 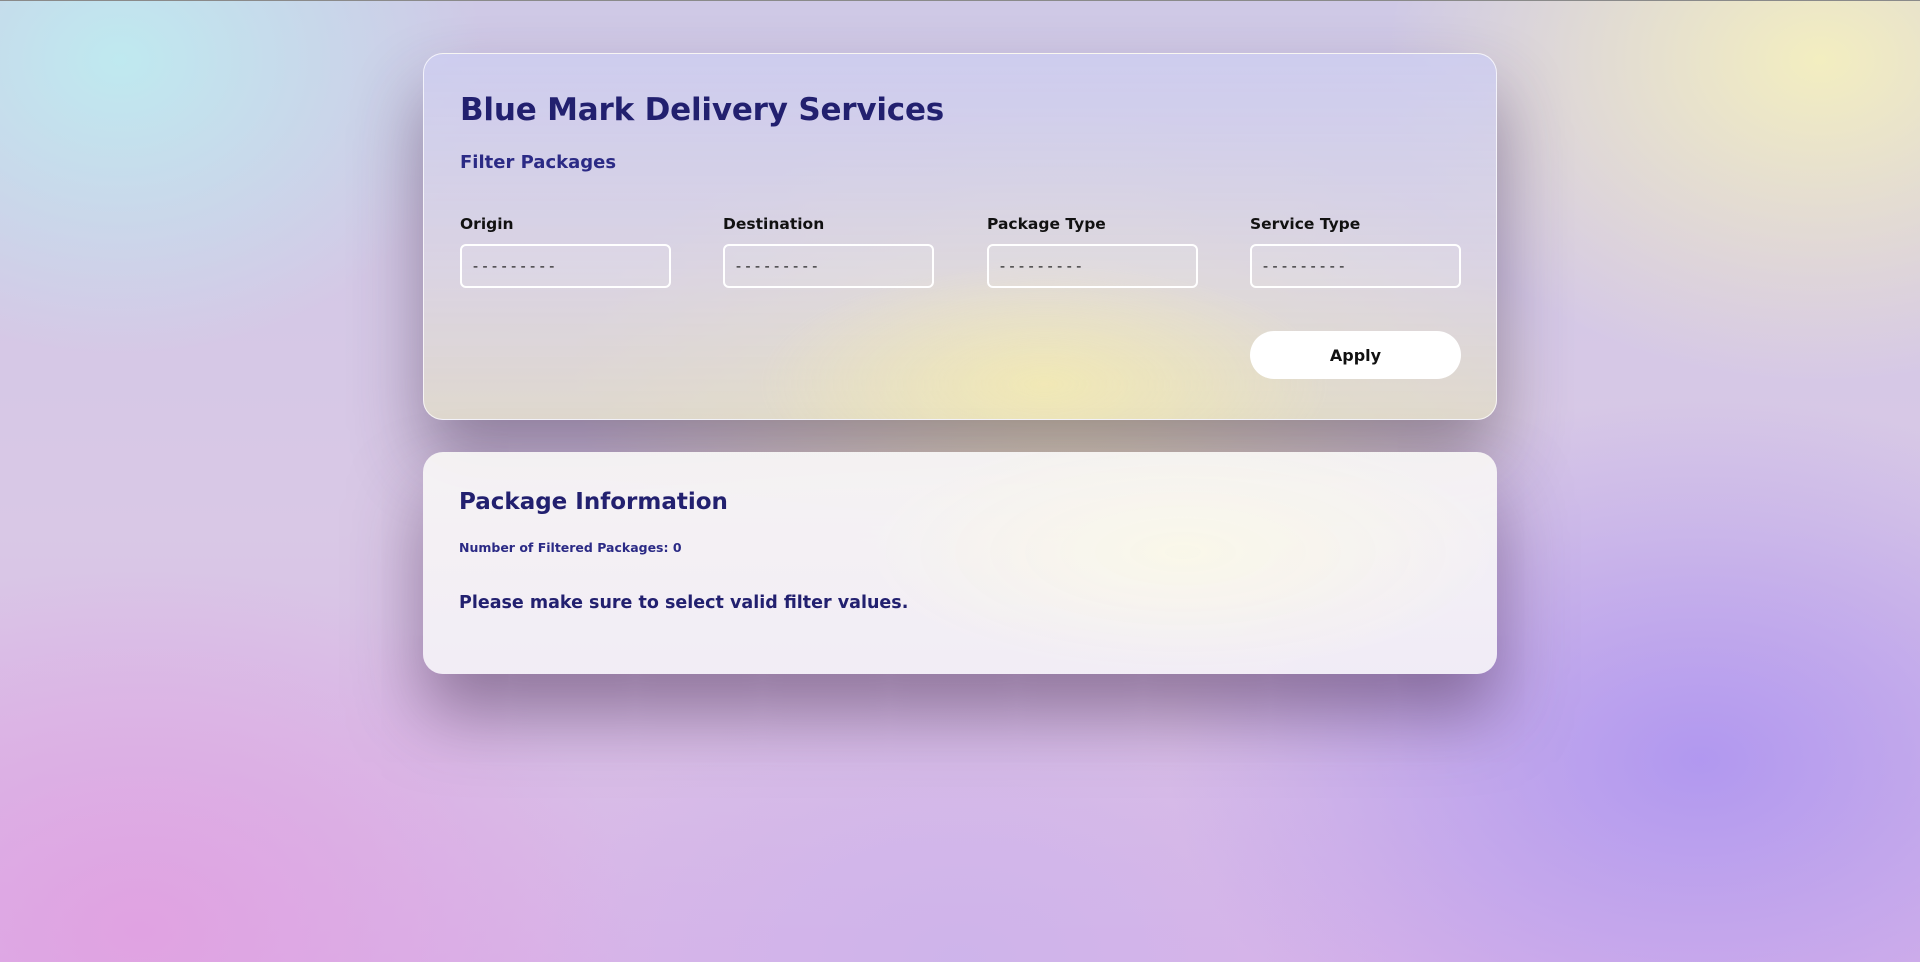 What do you see at coordinates (828, 266) in the screenshot?
I see `destination-select: ---------` at bounding box center [828, 266].